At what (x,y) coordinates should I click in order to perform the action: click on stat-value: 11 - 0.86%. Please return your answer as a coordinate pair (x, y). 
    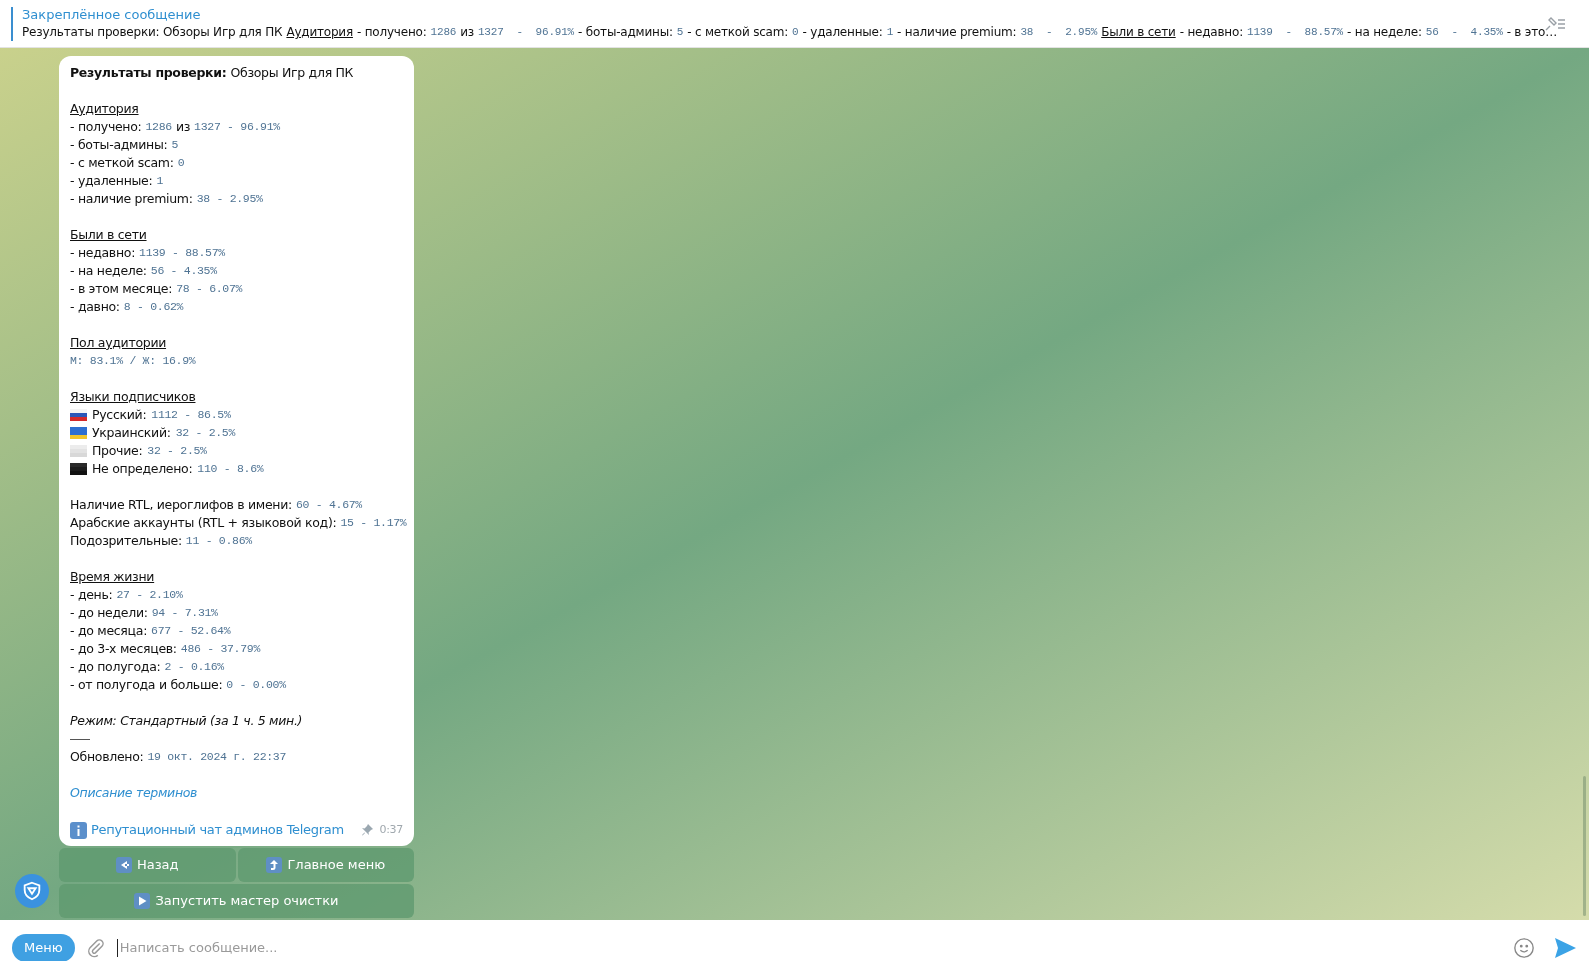
    Looking at the image, I should click on (218, 541).